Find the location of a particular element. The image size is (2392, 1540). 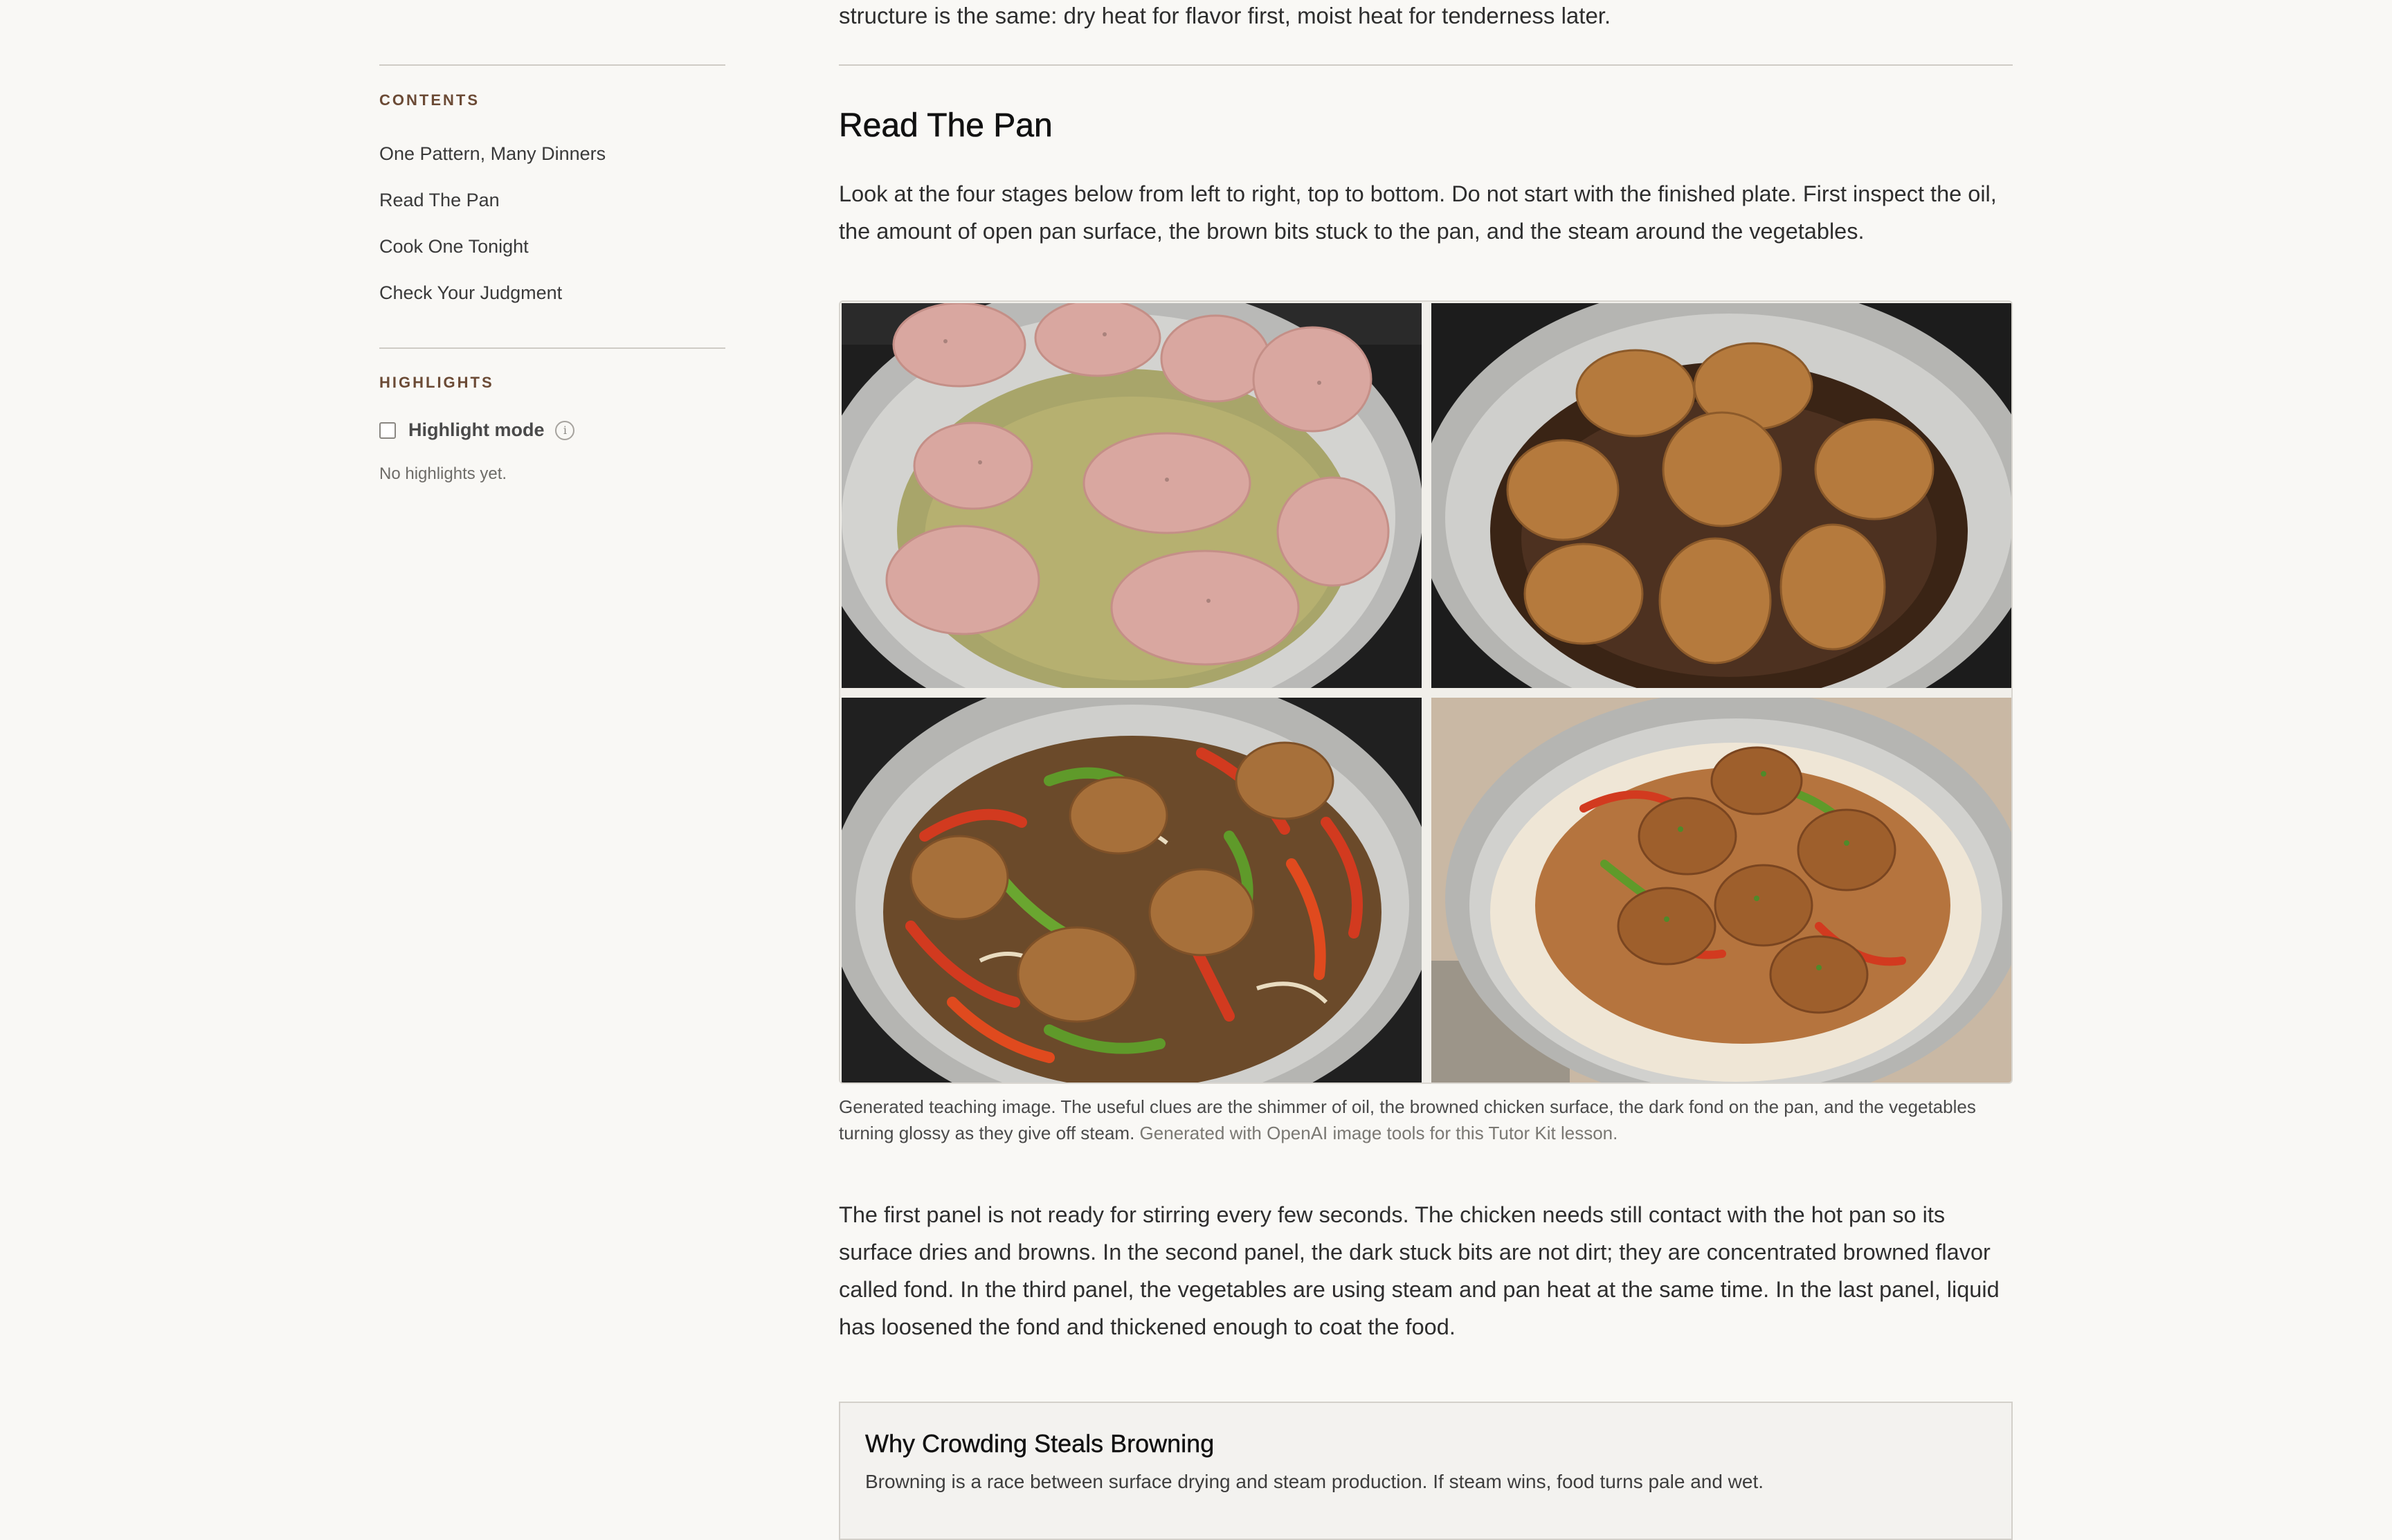

stage-2-browned-chicken-image is located at coordinates (1721, 495).